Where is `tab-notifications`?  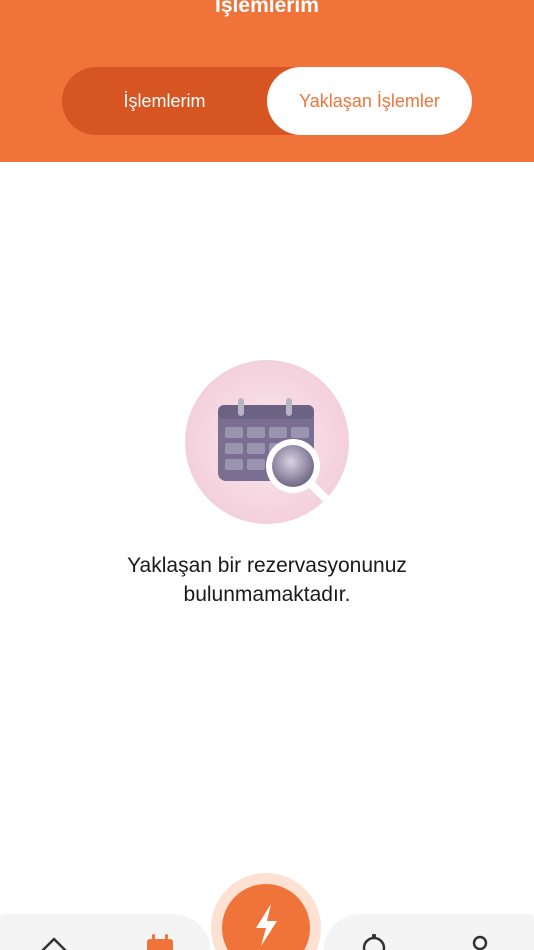
tab-notifications is located at coordinates (374, 942).